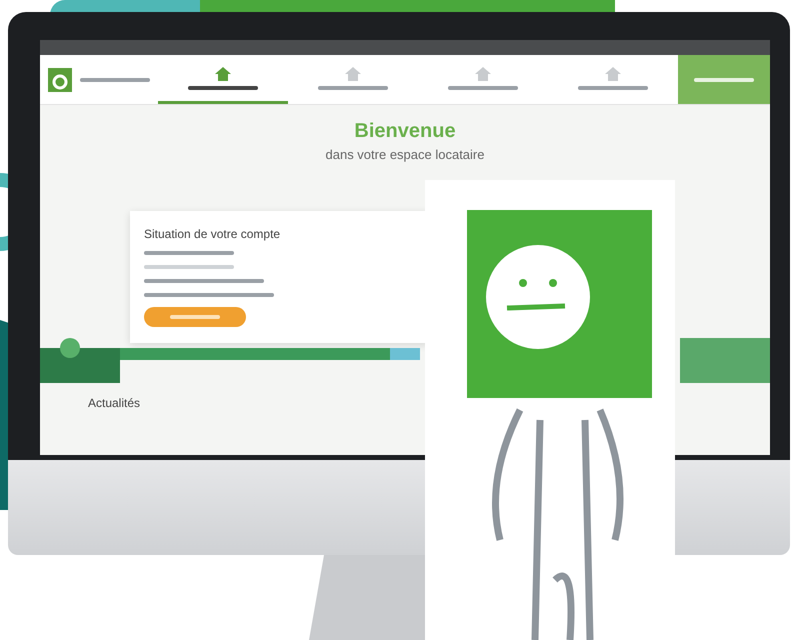  Describe the element at coordinates (60, 80) in the screenshot. I see `logo-icon` at that location.